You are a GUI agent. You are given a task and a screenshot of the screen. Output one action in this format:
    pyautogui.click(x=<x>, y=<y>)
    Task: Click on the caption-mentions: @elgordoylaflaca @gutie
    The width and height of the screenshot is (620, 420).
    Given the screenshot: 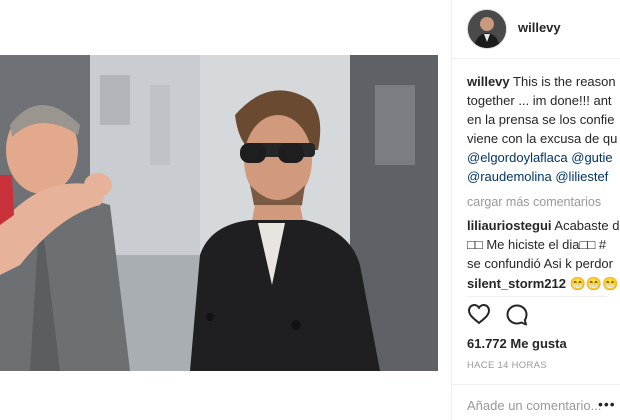 What is the action you would take?
    pyautogui.click(x=543, y=157)
    